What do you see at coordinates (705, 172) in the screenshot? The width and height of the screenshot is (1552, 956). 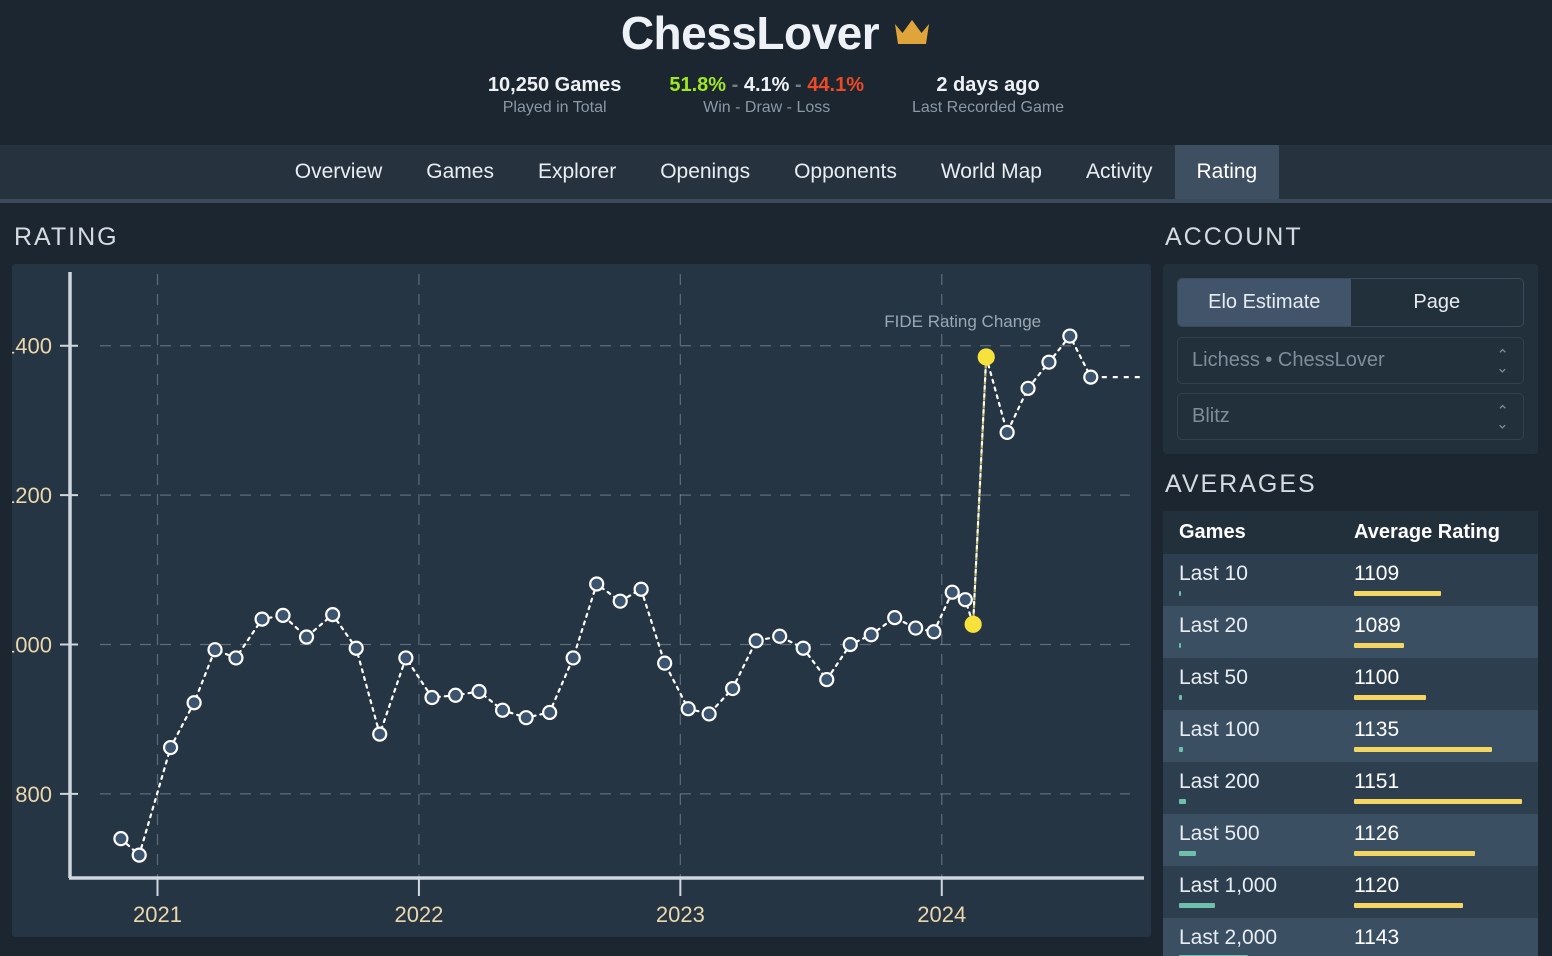 I see `tab-openings: Openings` at bounding box center [705, 172].